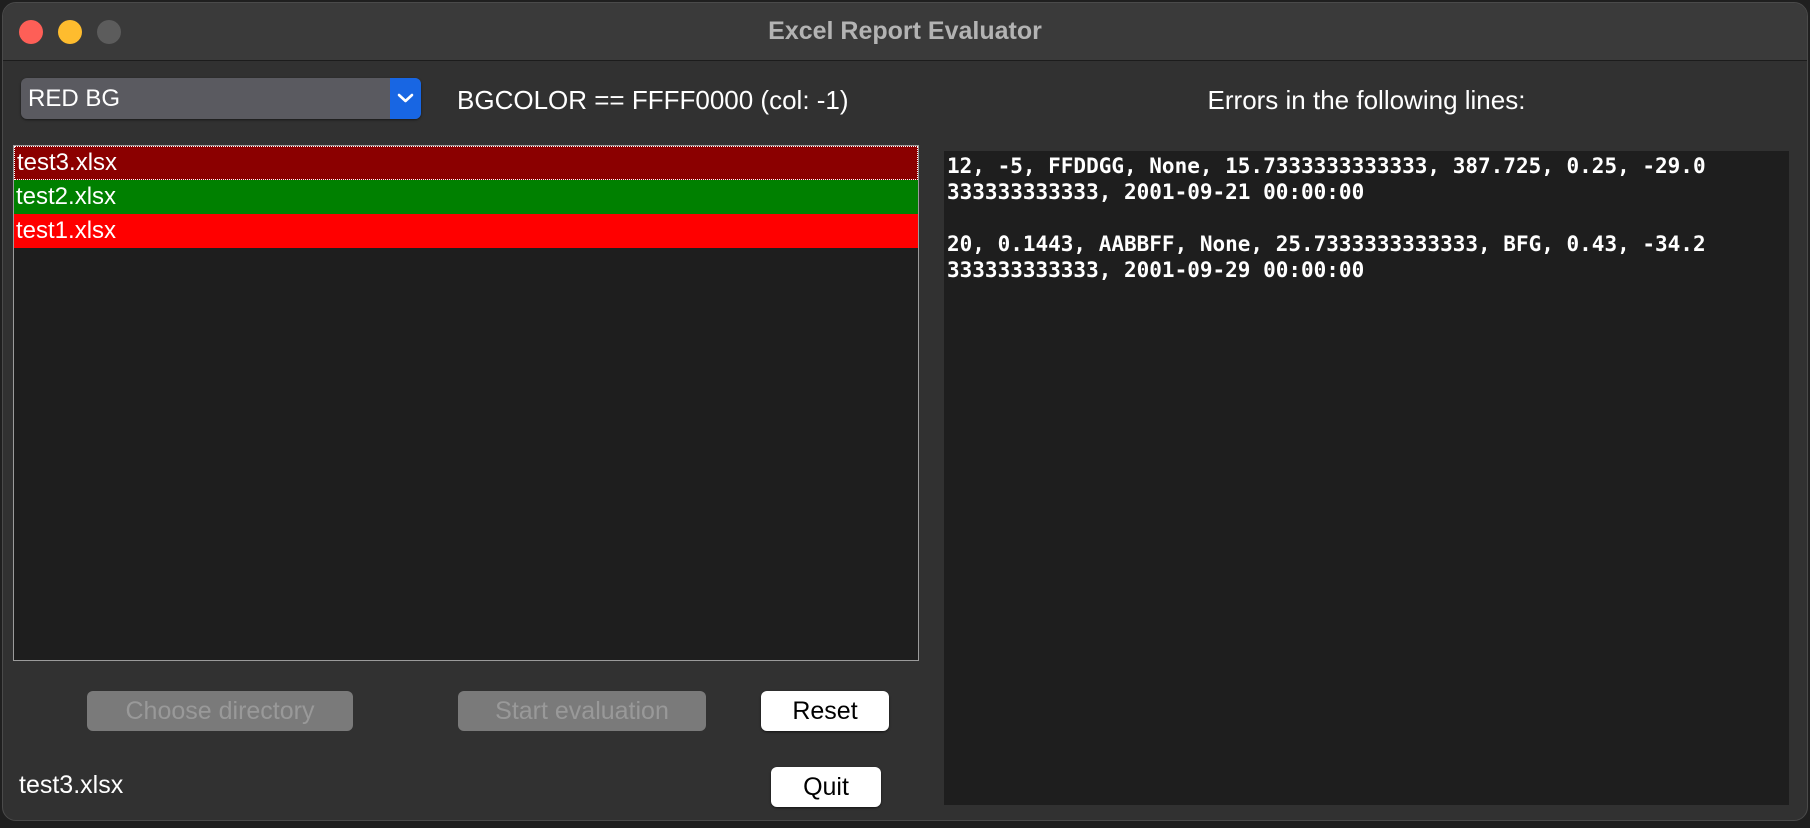 The image size is (1810, 828). I want to click on title-bar: Excel Report Evaluator, so click(905, 32).